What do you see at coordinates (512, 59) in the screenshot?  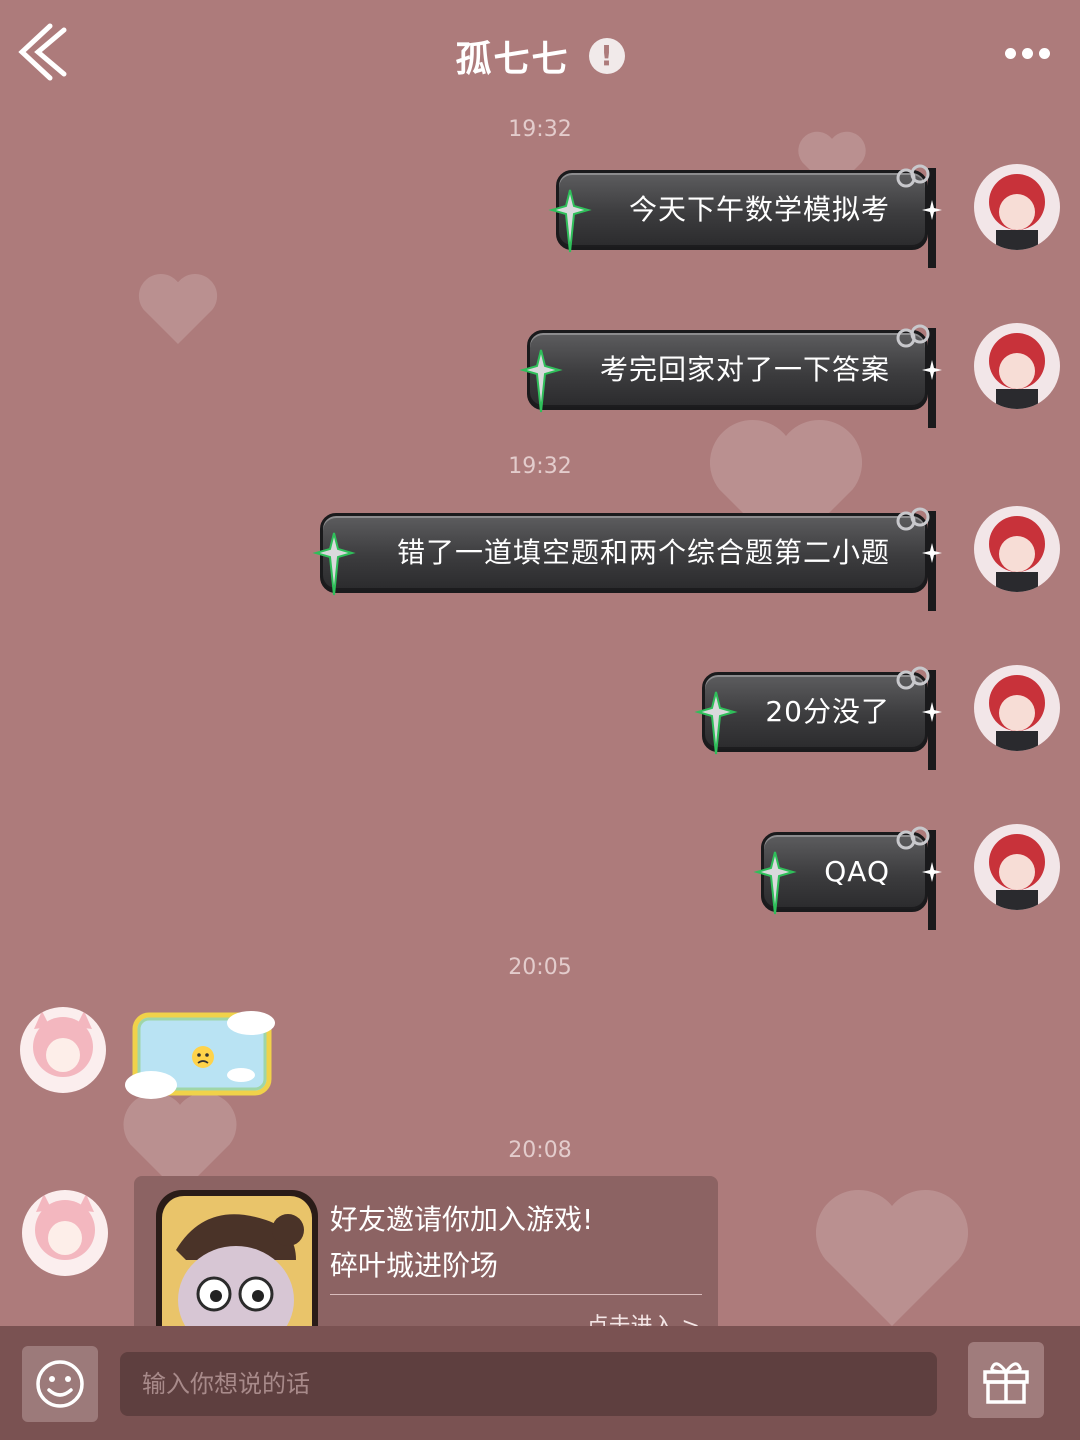 I see `chat-title: 孤七七` at bounding box center [512, 59].